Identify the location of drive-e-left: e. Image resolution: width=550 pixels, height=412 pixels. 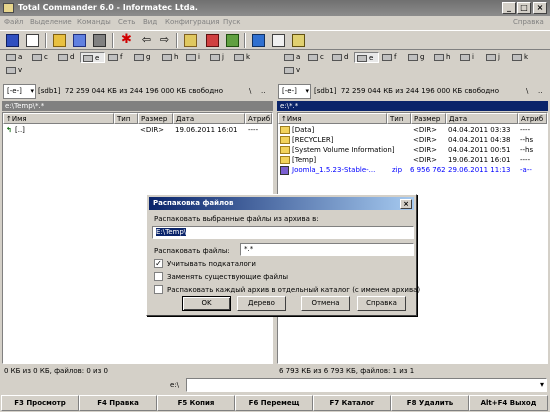
(92, 57).